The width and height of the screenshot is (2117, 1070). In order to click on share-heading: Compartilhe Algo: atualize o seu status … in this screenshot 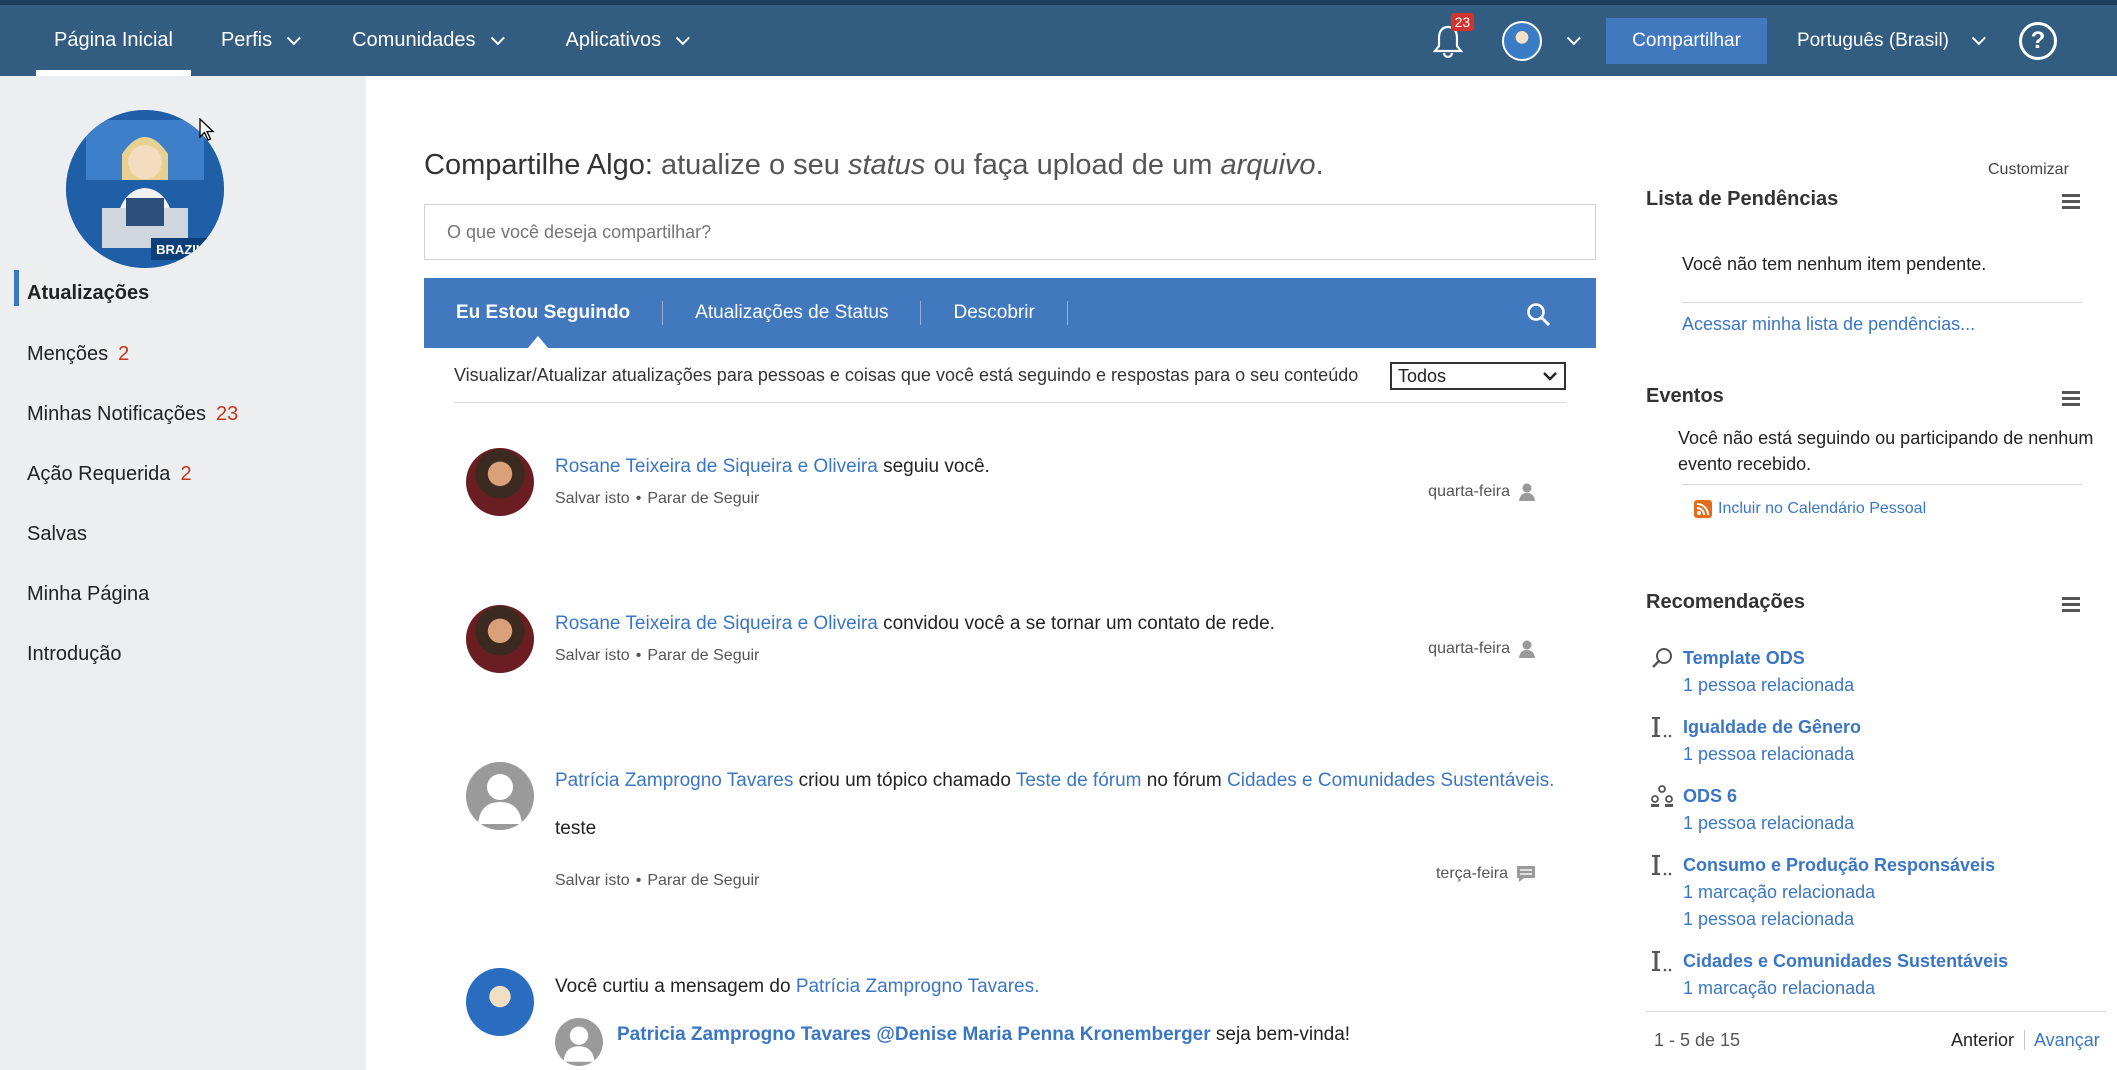, I will do `click(874, 165)`.